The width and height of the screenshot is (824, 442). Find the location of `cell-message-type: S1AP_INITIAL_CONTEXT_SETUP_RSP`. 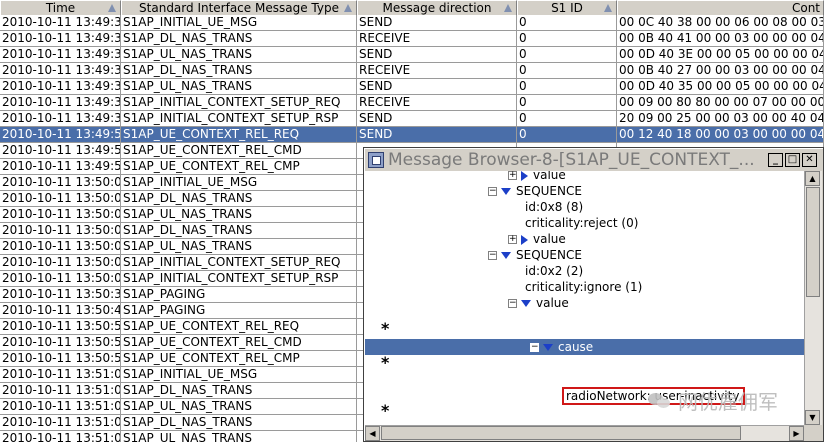

cell-message-type: S1AP_INITIAL_CONTEXT_SETUP_RSP is located at coordinates (239, 279).